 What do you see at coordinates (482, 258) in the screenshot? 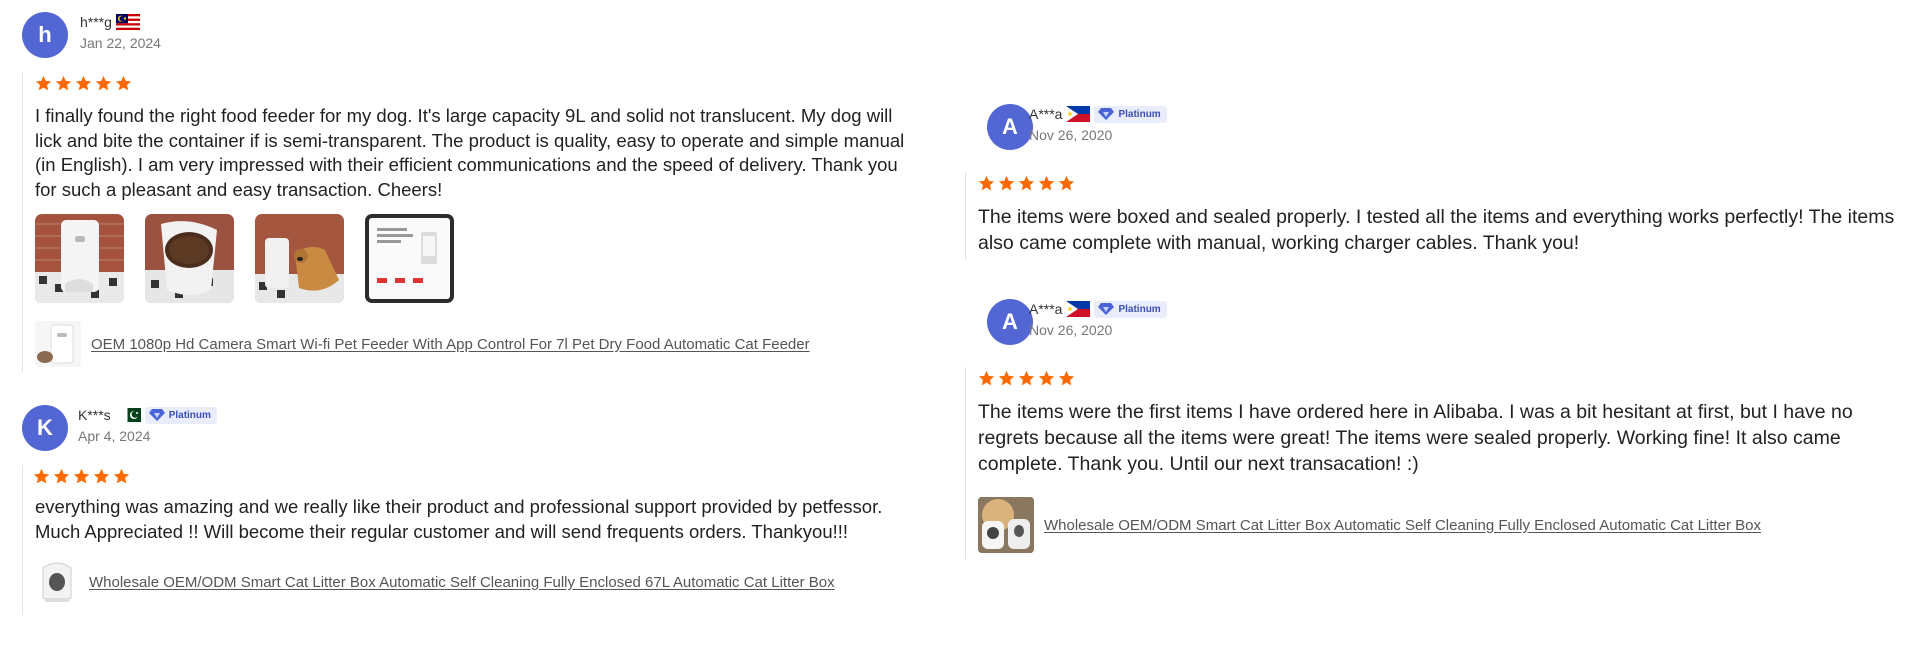
I see `review-photos` at bounding box center [482, 258].